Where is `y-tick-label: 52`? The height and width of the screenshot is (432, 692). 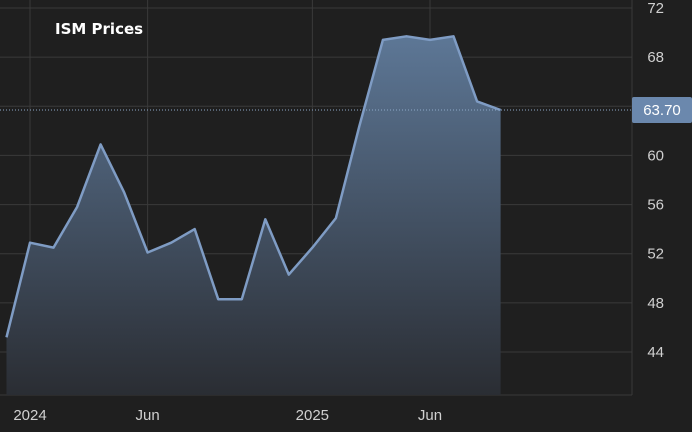 y-tick-label: 52 is located at coordinates (655, 254).